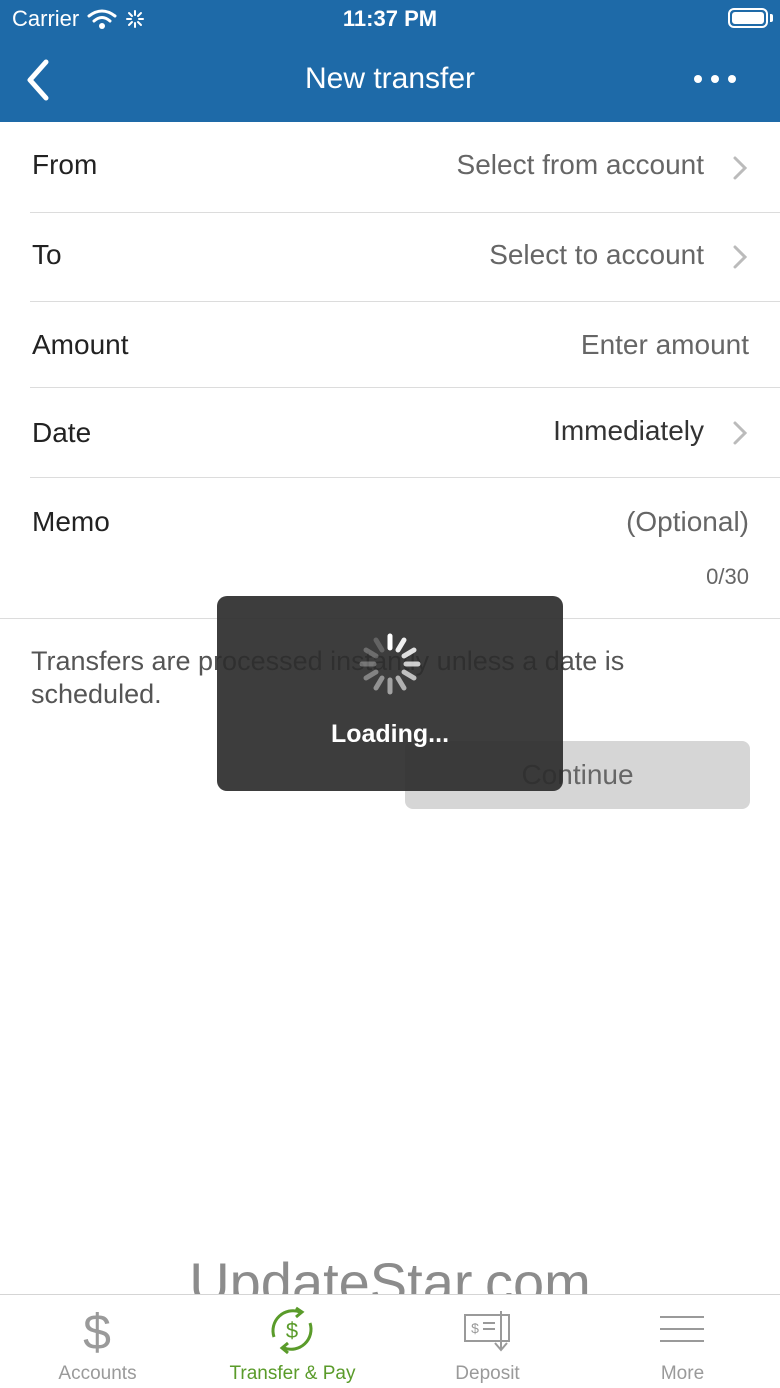 This screenshot has width=780, height=1388. Describe the element at coordinates (62, 432) in the screenshot. I see `date-label: Date` at that location.